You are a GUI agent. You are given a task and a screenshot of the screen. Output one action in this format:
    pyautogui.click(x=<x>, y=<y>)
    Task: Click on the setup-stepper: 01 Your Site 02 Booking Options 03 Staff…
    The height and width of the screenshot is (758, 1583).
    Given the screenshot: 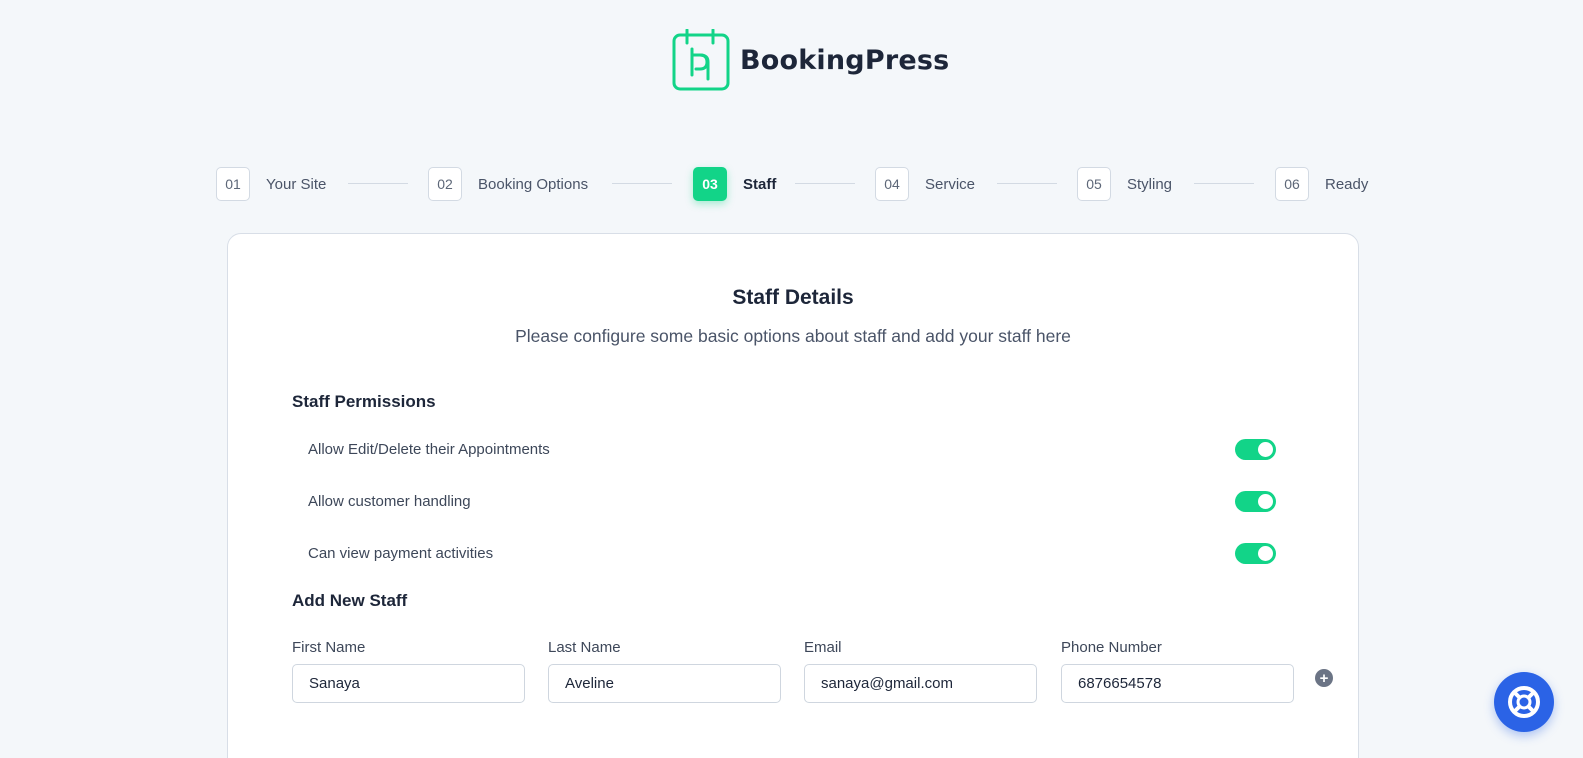 What is the action you would take?
    pyautogui.click(x=793, y=184)
    